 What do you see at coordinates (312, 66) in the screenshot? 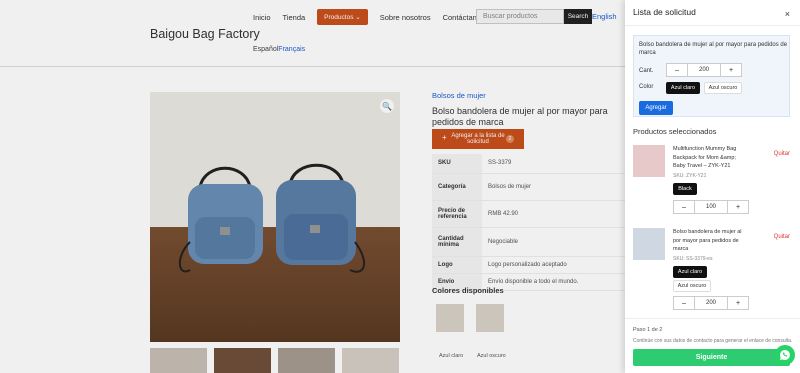
I see `header-divider` at bounding box center [312, 66].